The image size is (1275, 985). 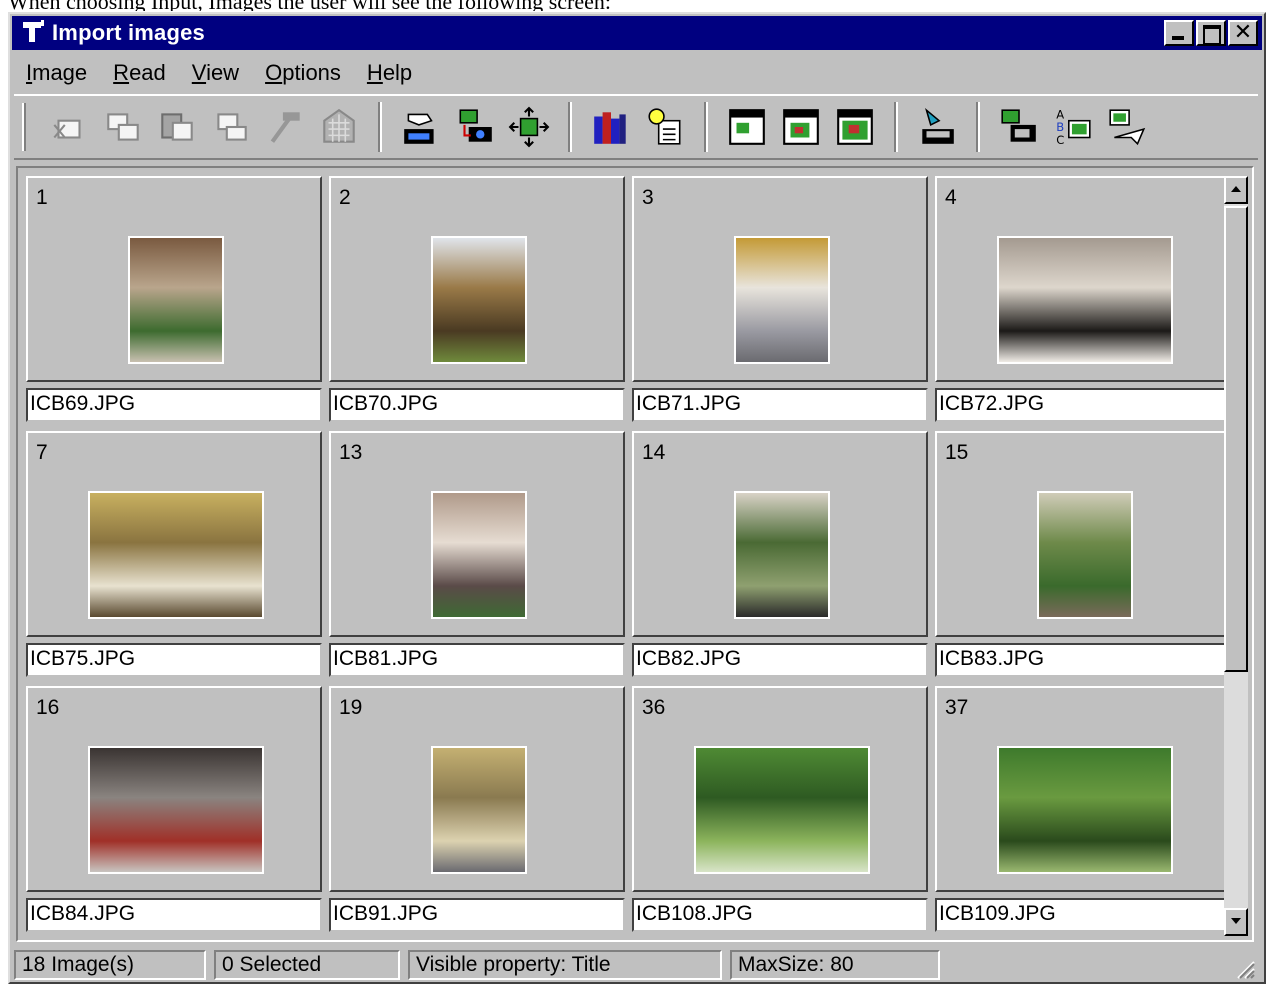 What do you see at coordinates (637, 73) in the screenshot?
I see `menu-bar: Image Read View Options Help` at bounding box center [637, 73].